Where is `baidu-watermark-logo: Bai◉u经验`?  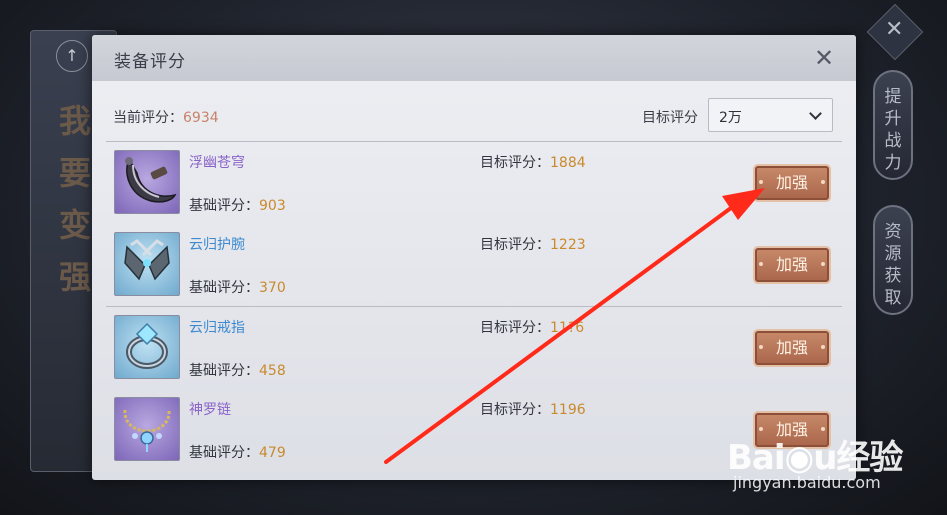 baidu-watermark-logo: Bai◉u经验 is located at coordinates (815, 458).